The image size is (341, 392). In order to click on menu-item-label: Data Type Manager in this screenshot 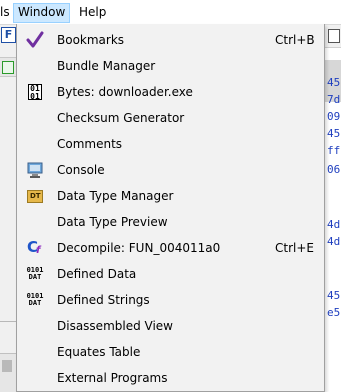, I will do `click(115, 196)`.